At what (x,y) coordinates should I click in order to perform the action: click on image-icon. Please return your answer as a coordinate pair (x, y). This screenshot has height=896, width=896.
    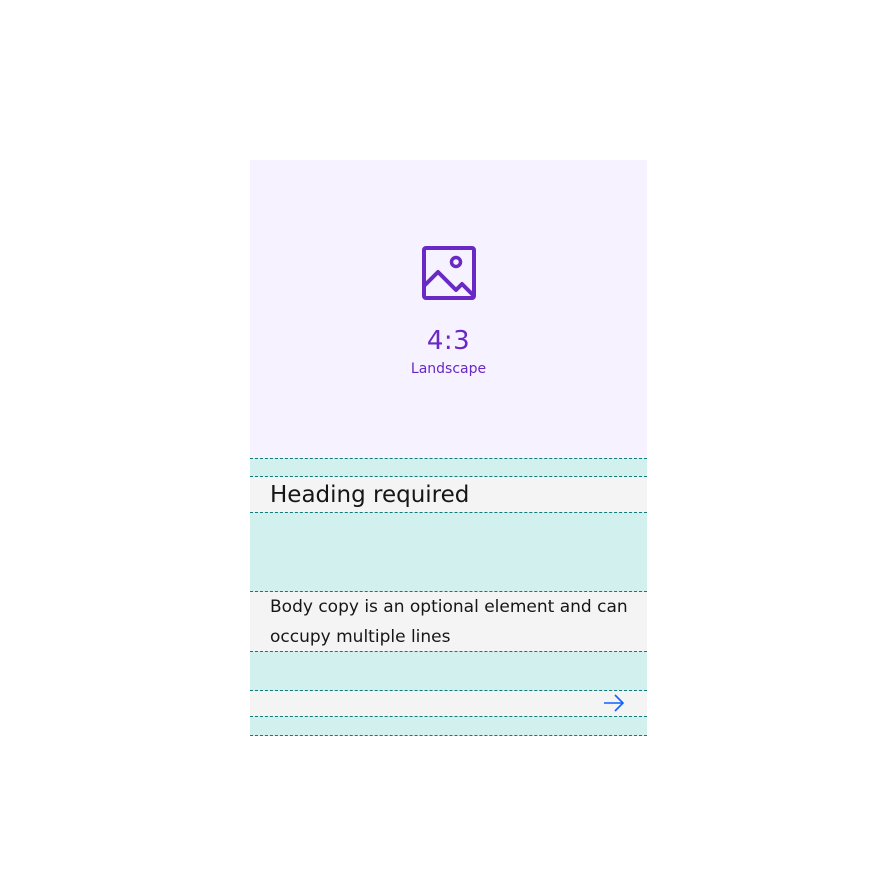
    Looking at the image, I should click on (449, 273).